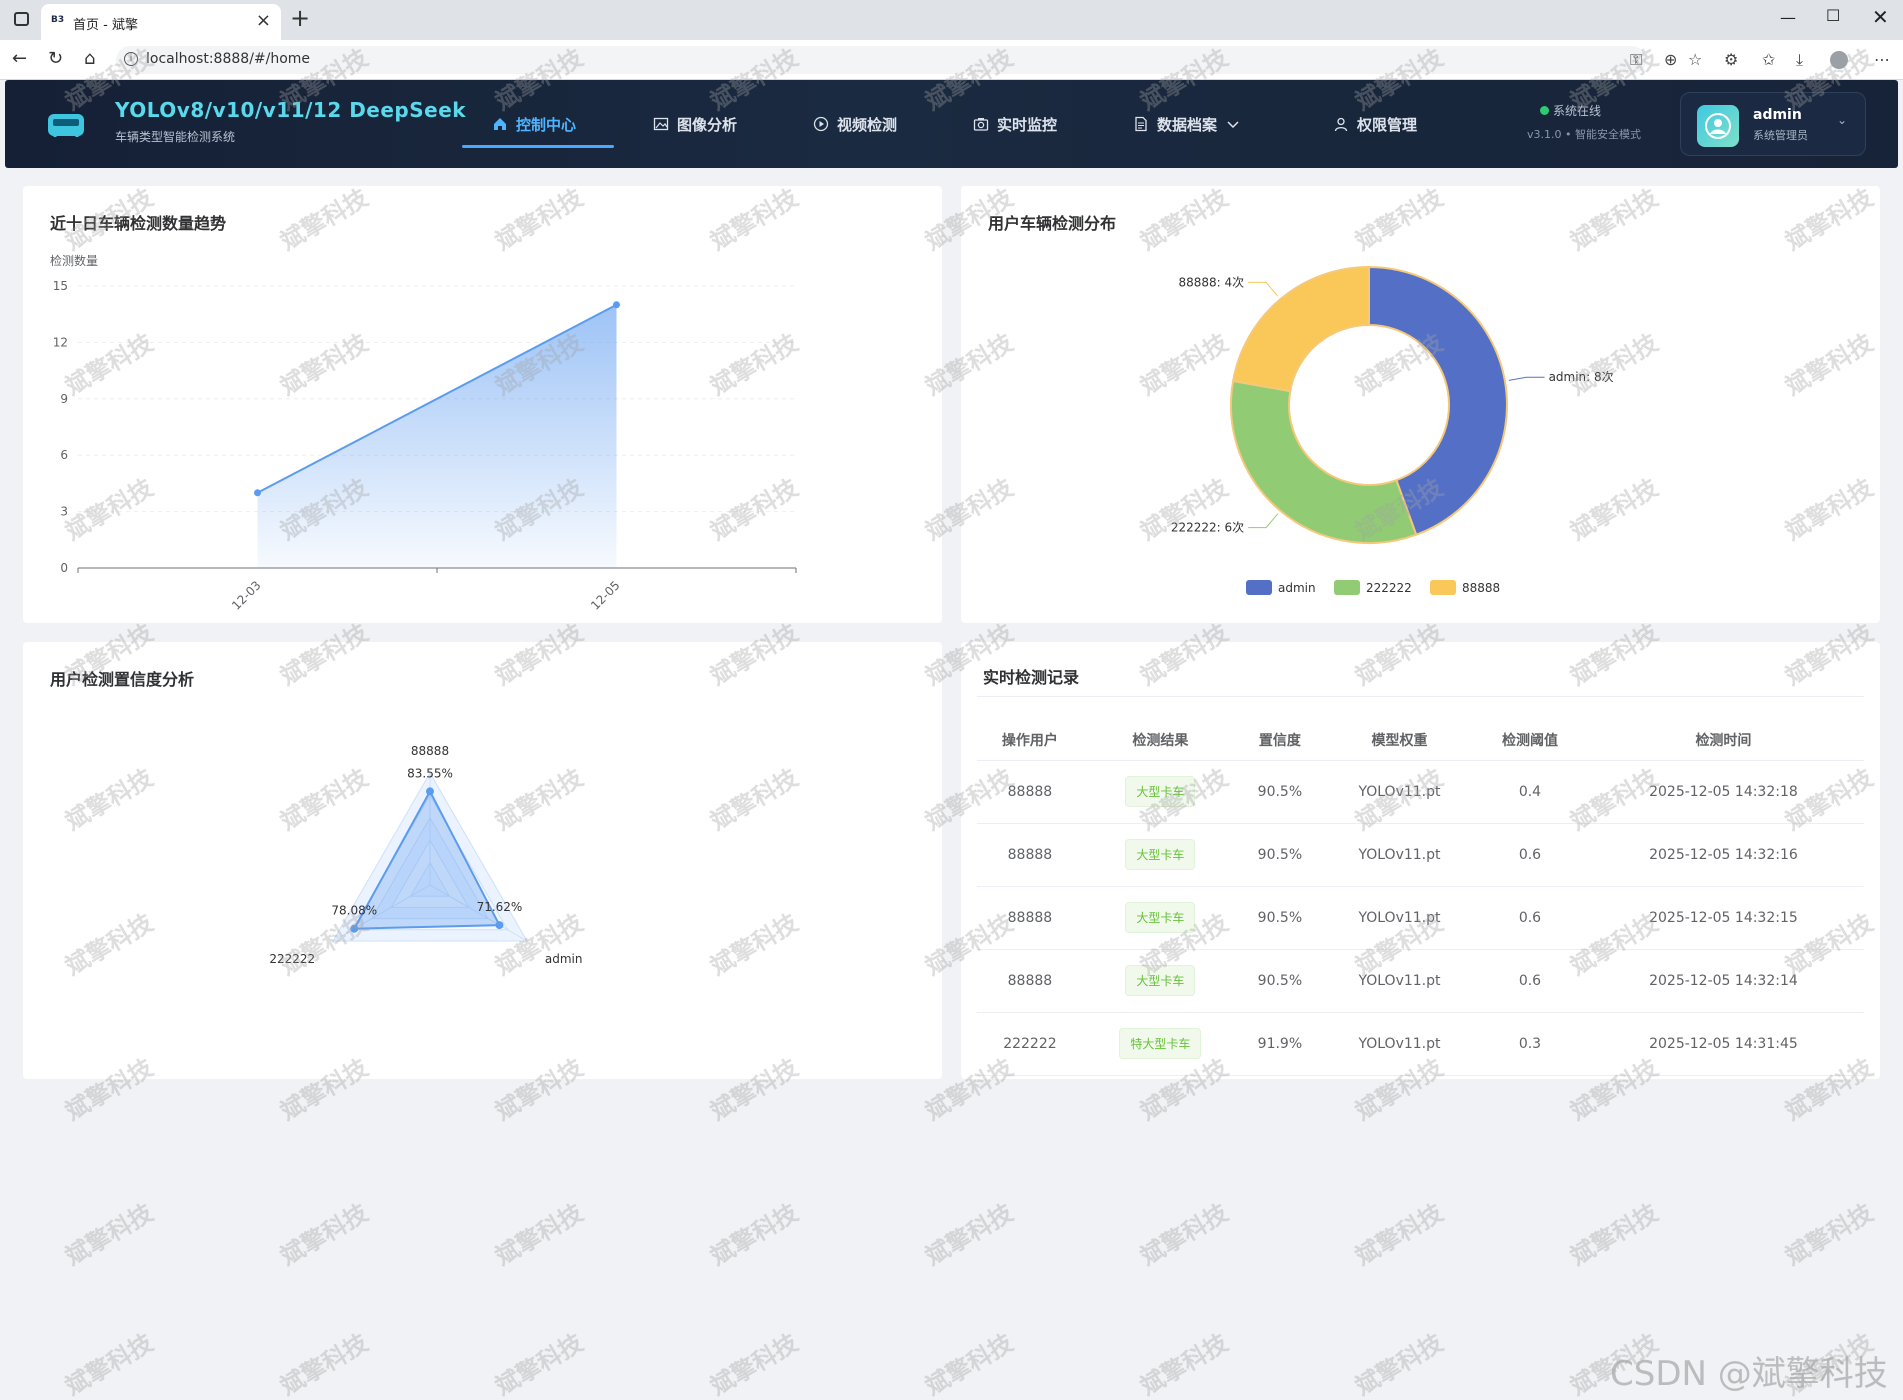 Image resolution: width=1903 pixels, height=1400 pixels. I want to click on y-axis-label: 检测数量, so click(74, 260).